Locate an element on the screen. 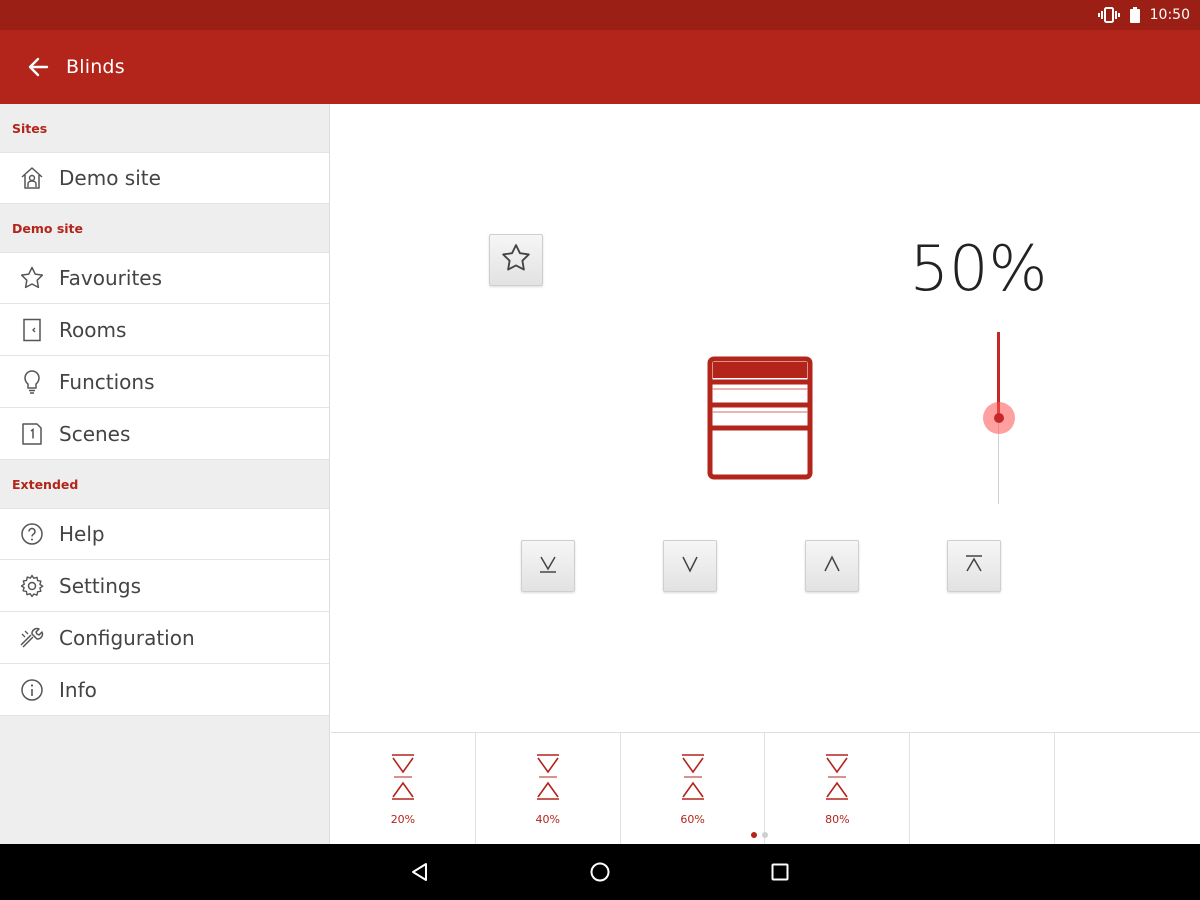 Image resolution: width=1200 pixels, height=900 pixels. drawer-item-label: Info is located at coordinates (78, 689).